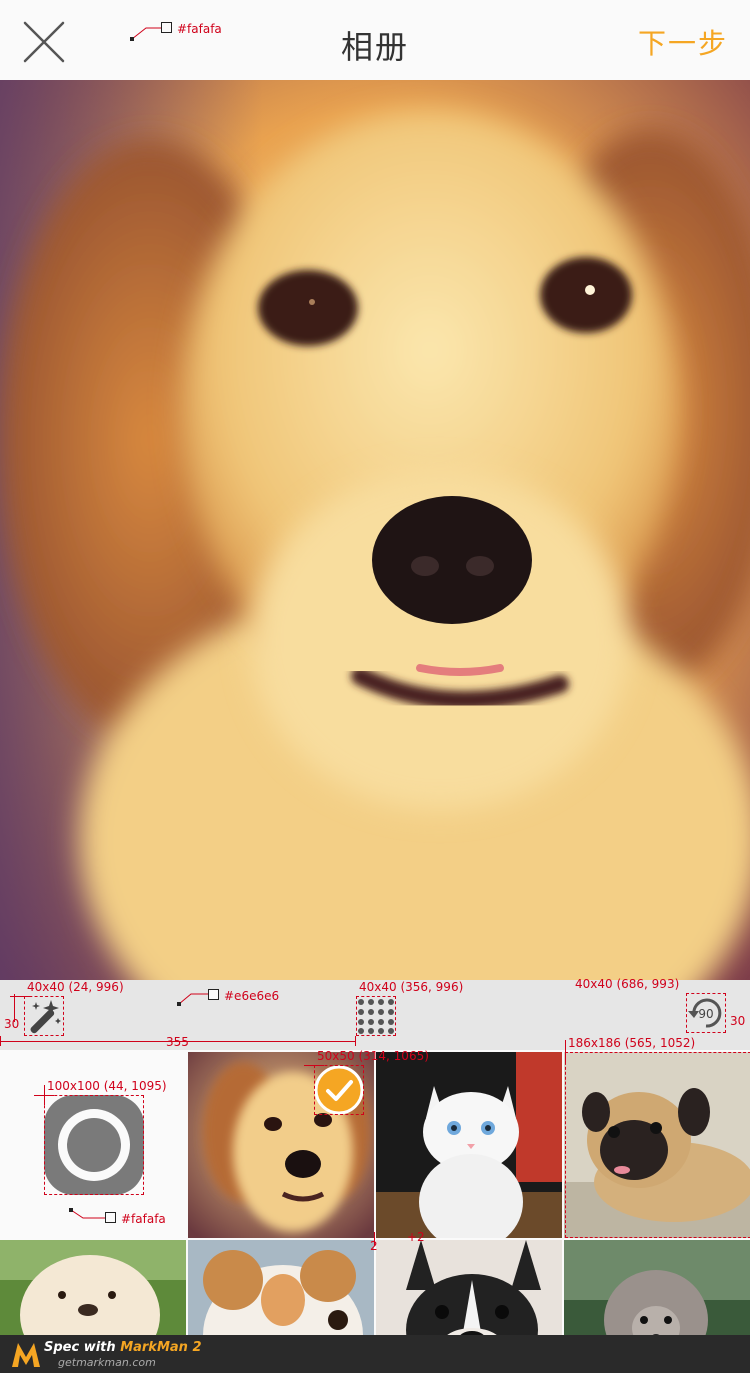 This screenshot has width=750, height=1373. I want to click on brand-name: MarkMan 2, so click(161, 1347).